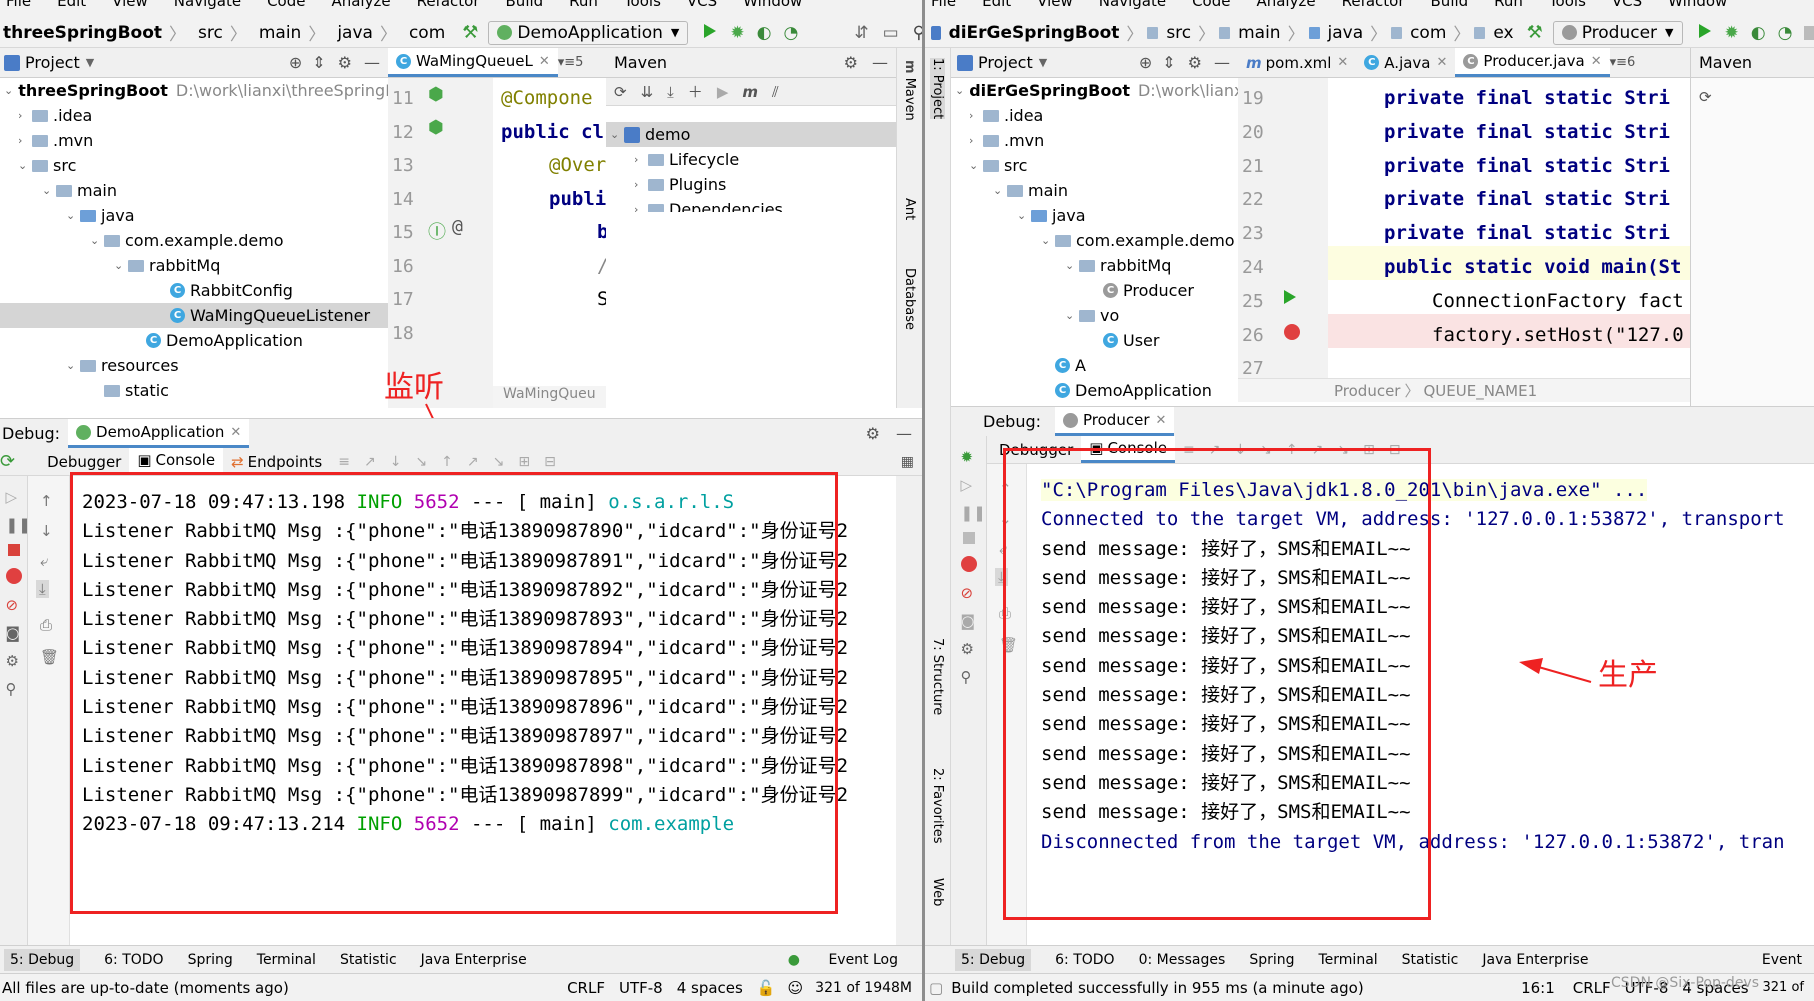  What do you see at coordinates (1785, 33) in the screenshot?
I see `profile-icon: ◔` at bounding box center [1785, 33].